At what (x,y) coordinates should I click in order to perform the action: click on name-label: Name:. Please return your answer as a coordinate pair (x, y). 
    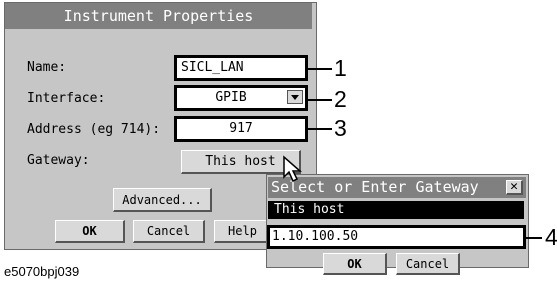
    Looking at the image, I should click on (47, 67).